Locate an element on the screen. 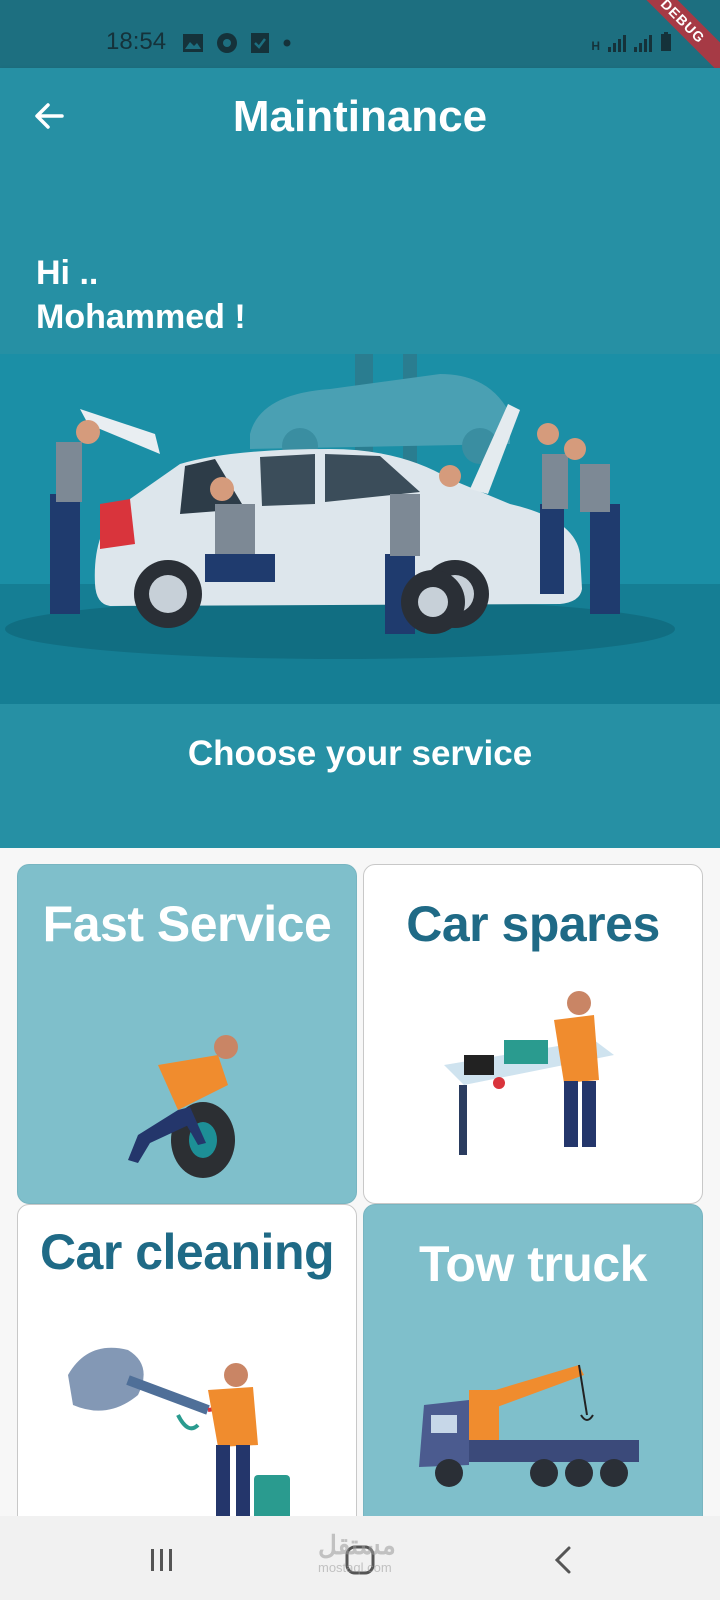 This screenshot has width=720, height=1600. cleaning-spray-illustration is located at coordinates (179, 1431).